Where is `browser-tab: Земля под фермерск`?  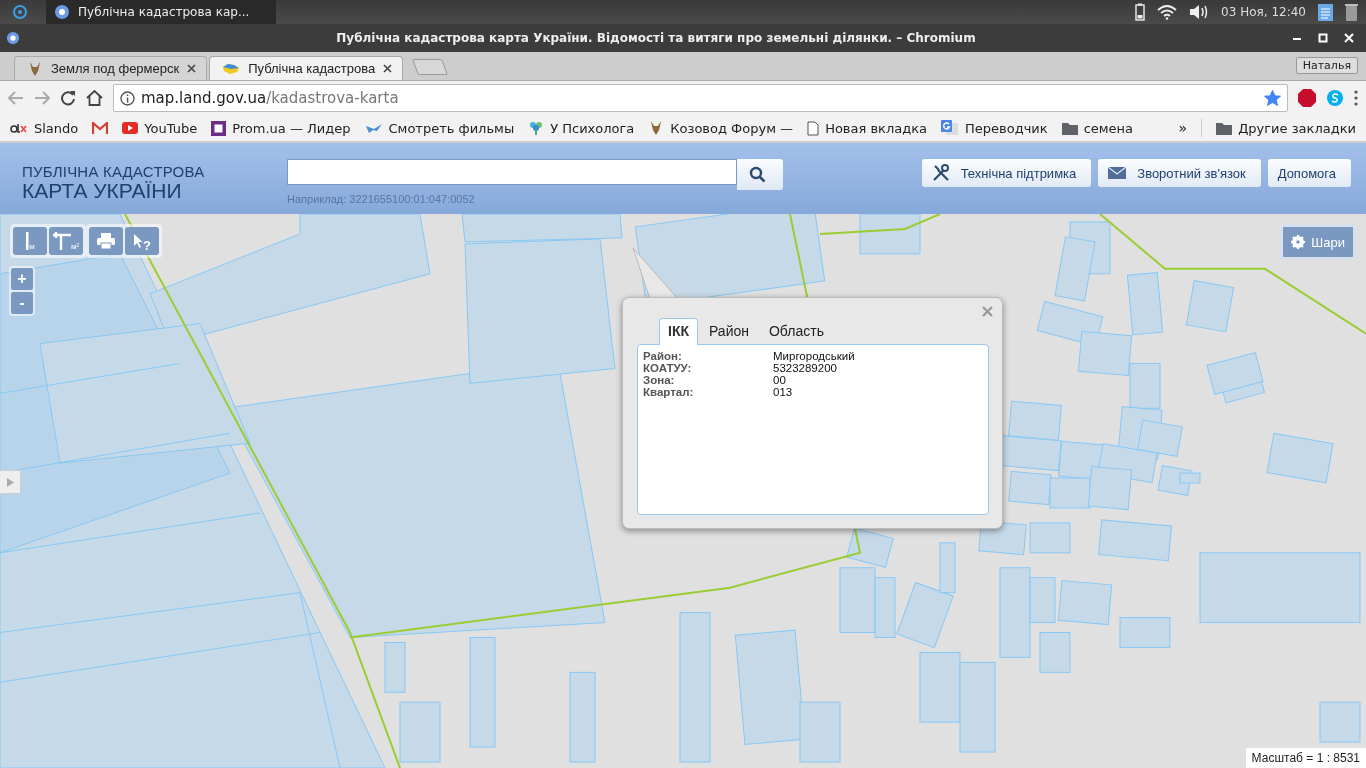 browser-tab: Земля под фермерск is located at coordinates (111, 68).